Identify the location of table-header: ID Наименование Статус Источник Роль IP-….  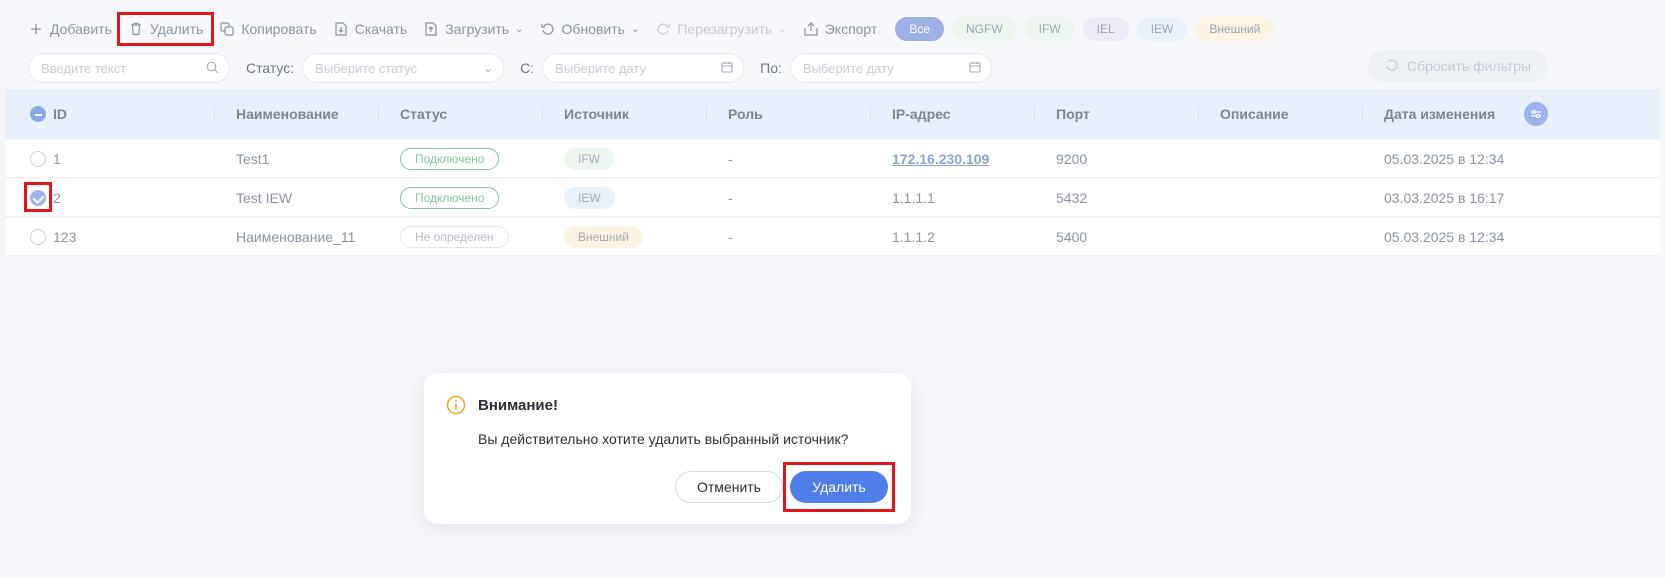
(832, 114).